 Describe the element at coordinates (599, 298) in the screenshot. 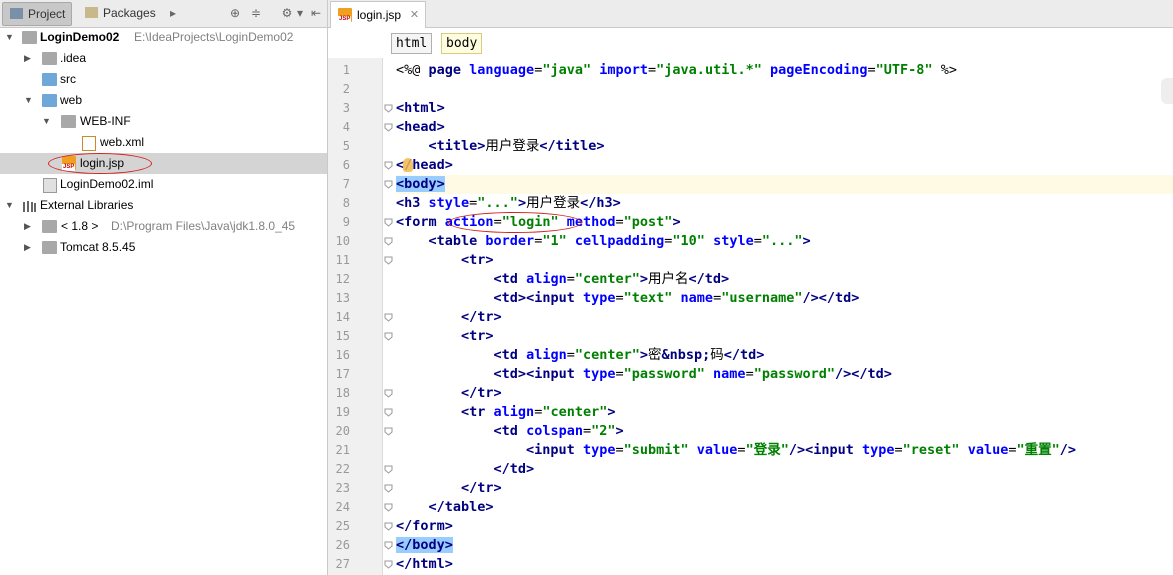

I see `code-token: type` at that location.